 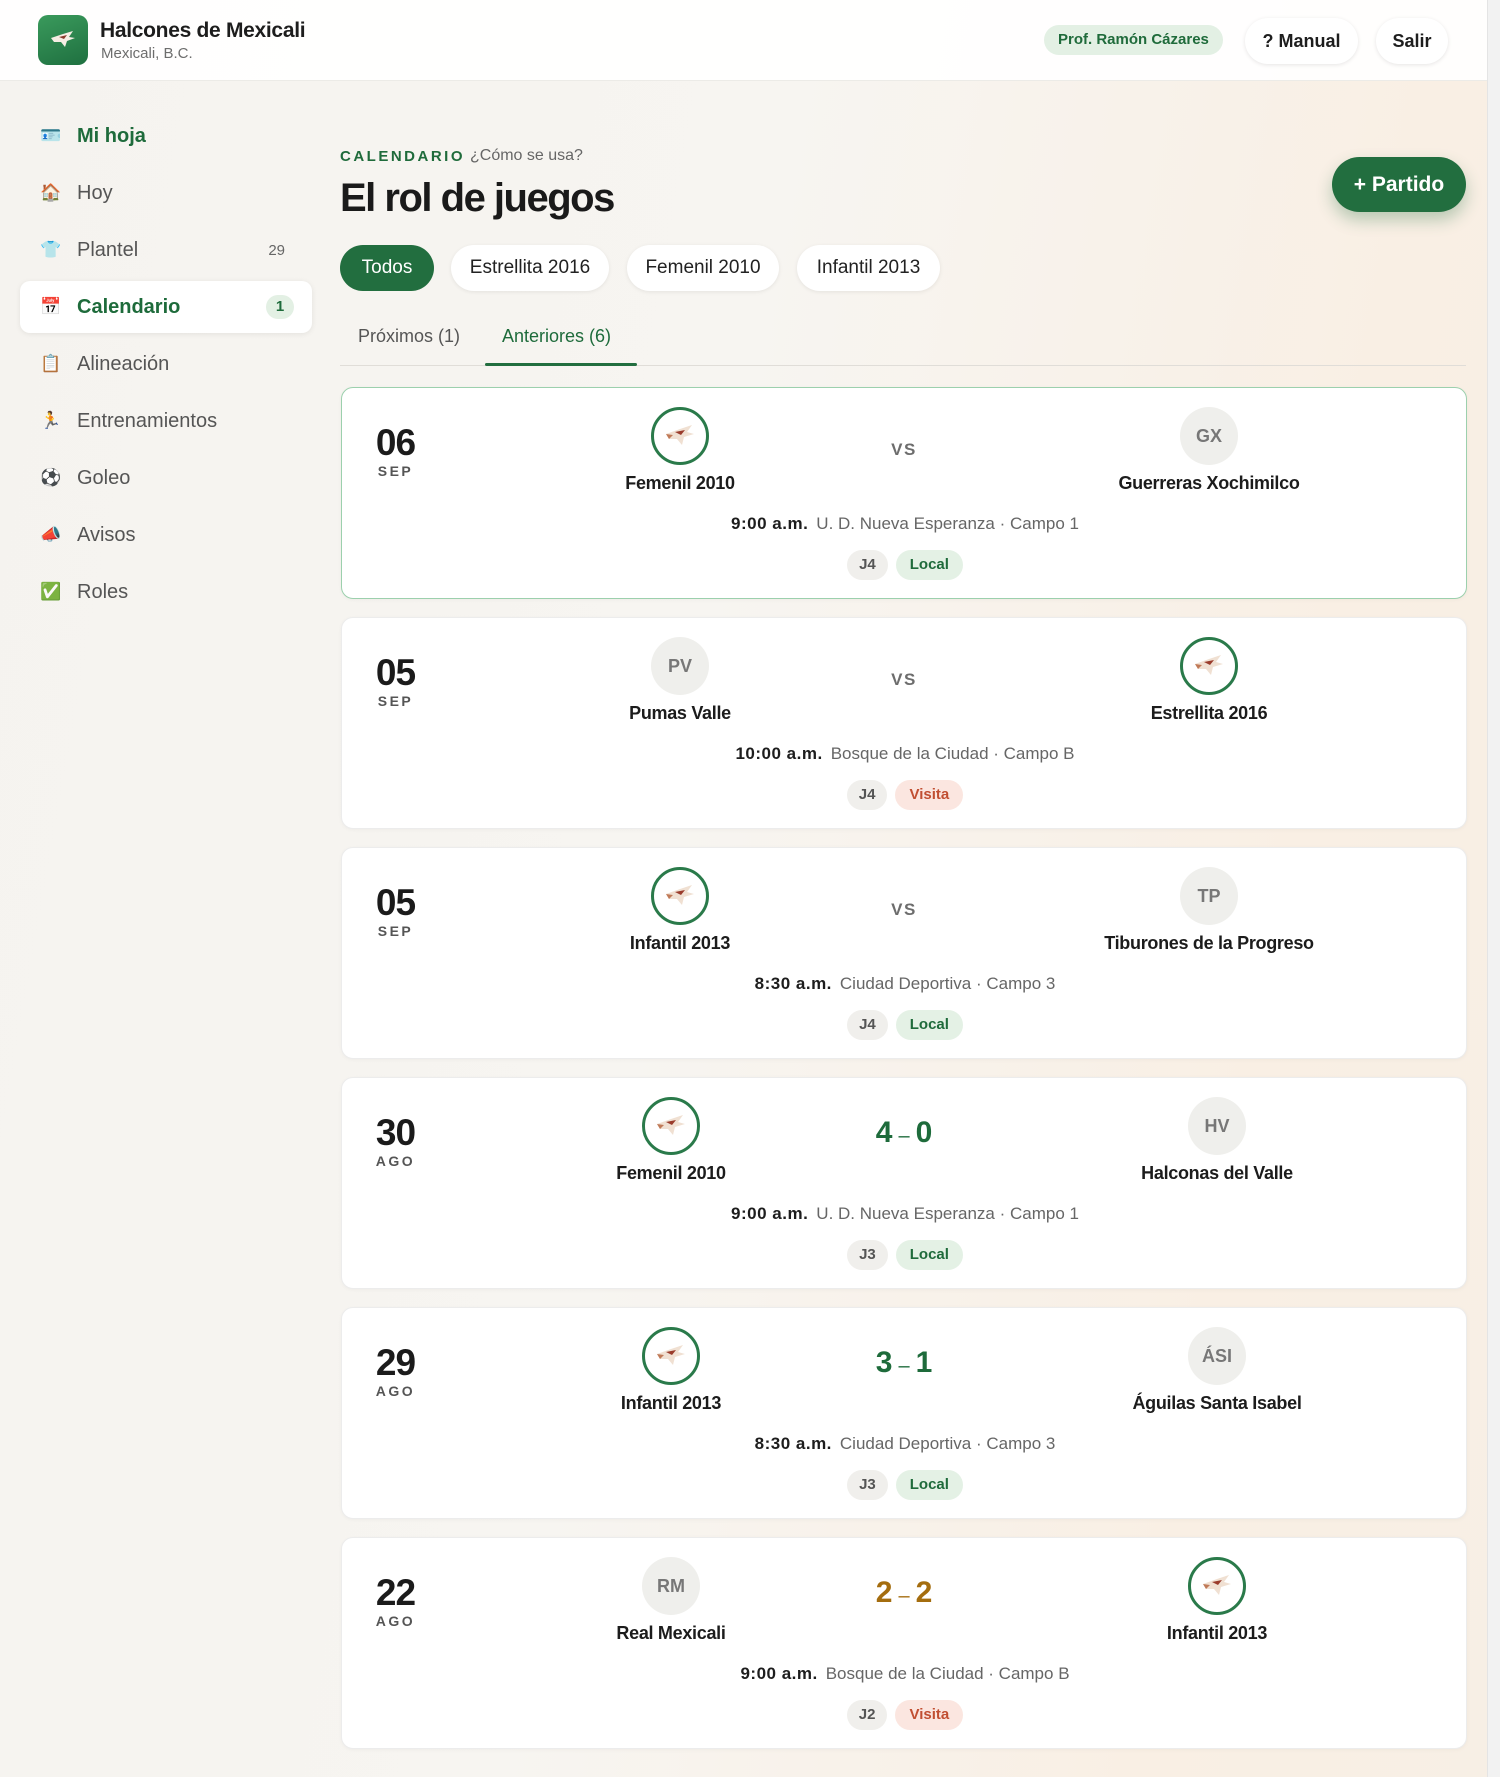 What do you see at coordinates (671, 1403) in the screenshot?
I see `team-name: Infantil 2013` at bounding box center [671, 1403].